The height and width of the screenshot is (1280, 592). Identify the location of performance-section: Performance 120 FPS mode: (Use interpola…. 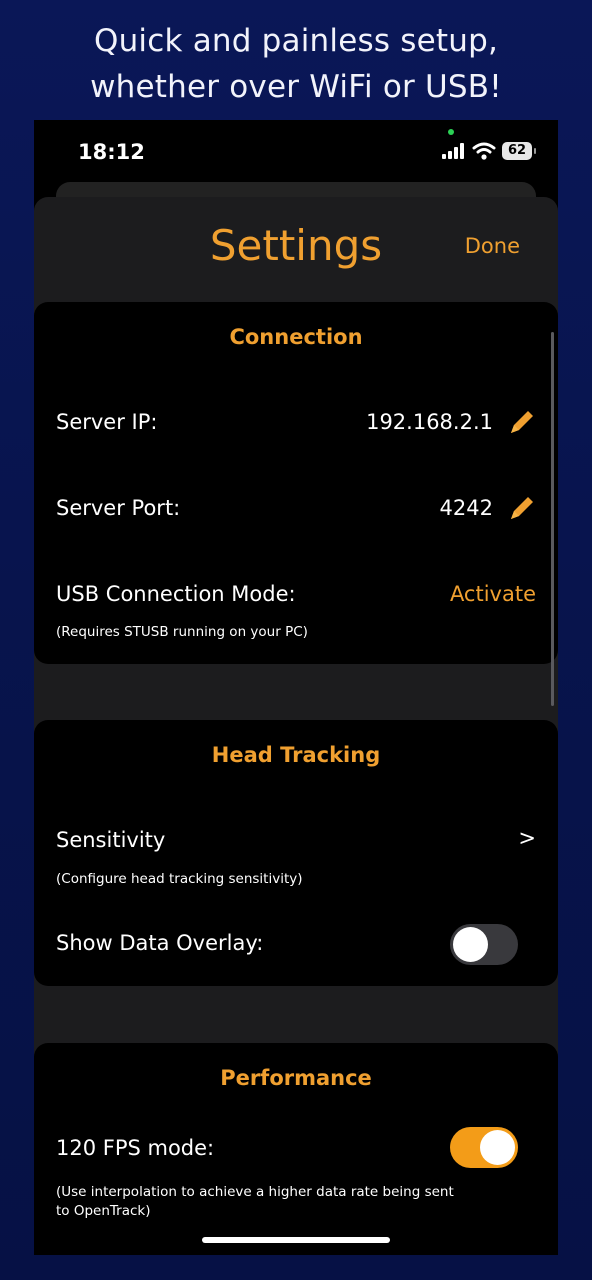
(296, 1149).